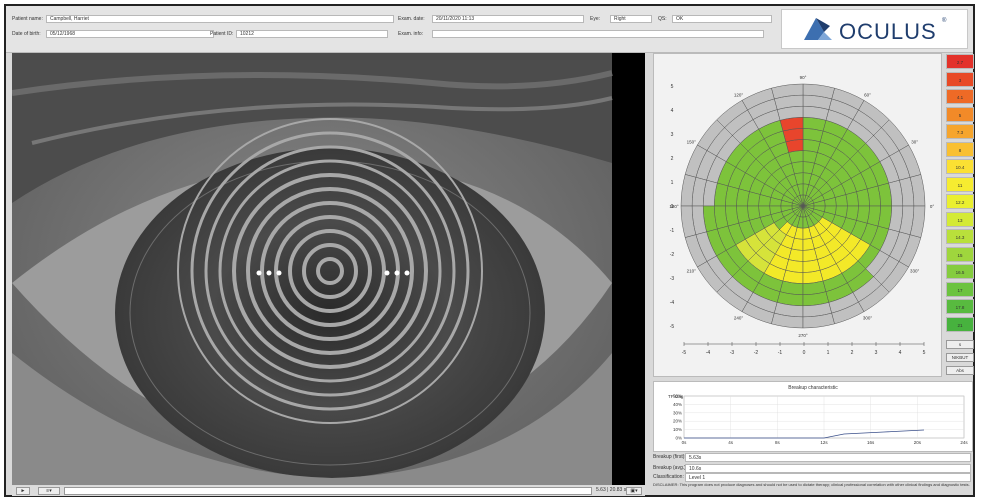  Describe the element at coordinates (960, 96) in the screenshot. I see `scale-cell: 4.1` at that location.